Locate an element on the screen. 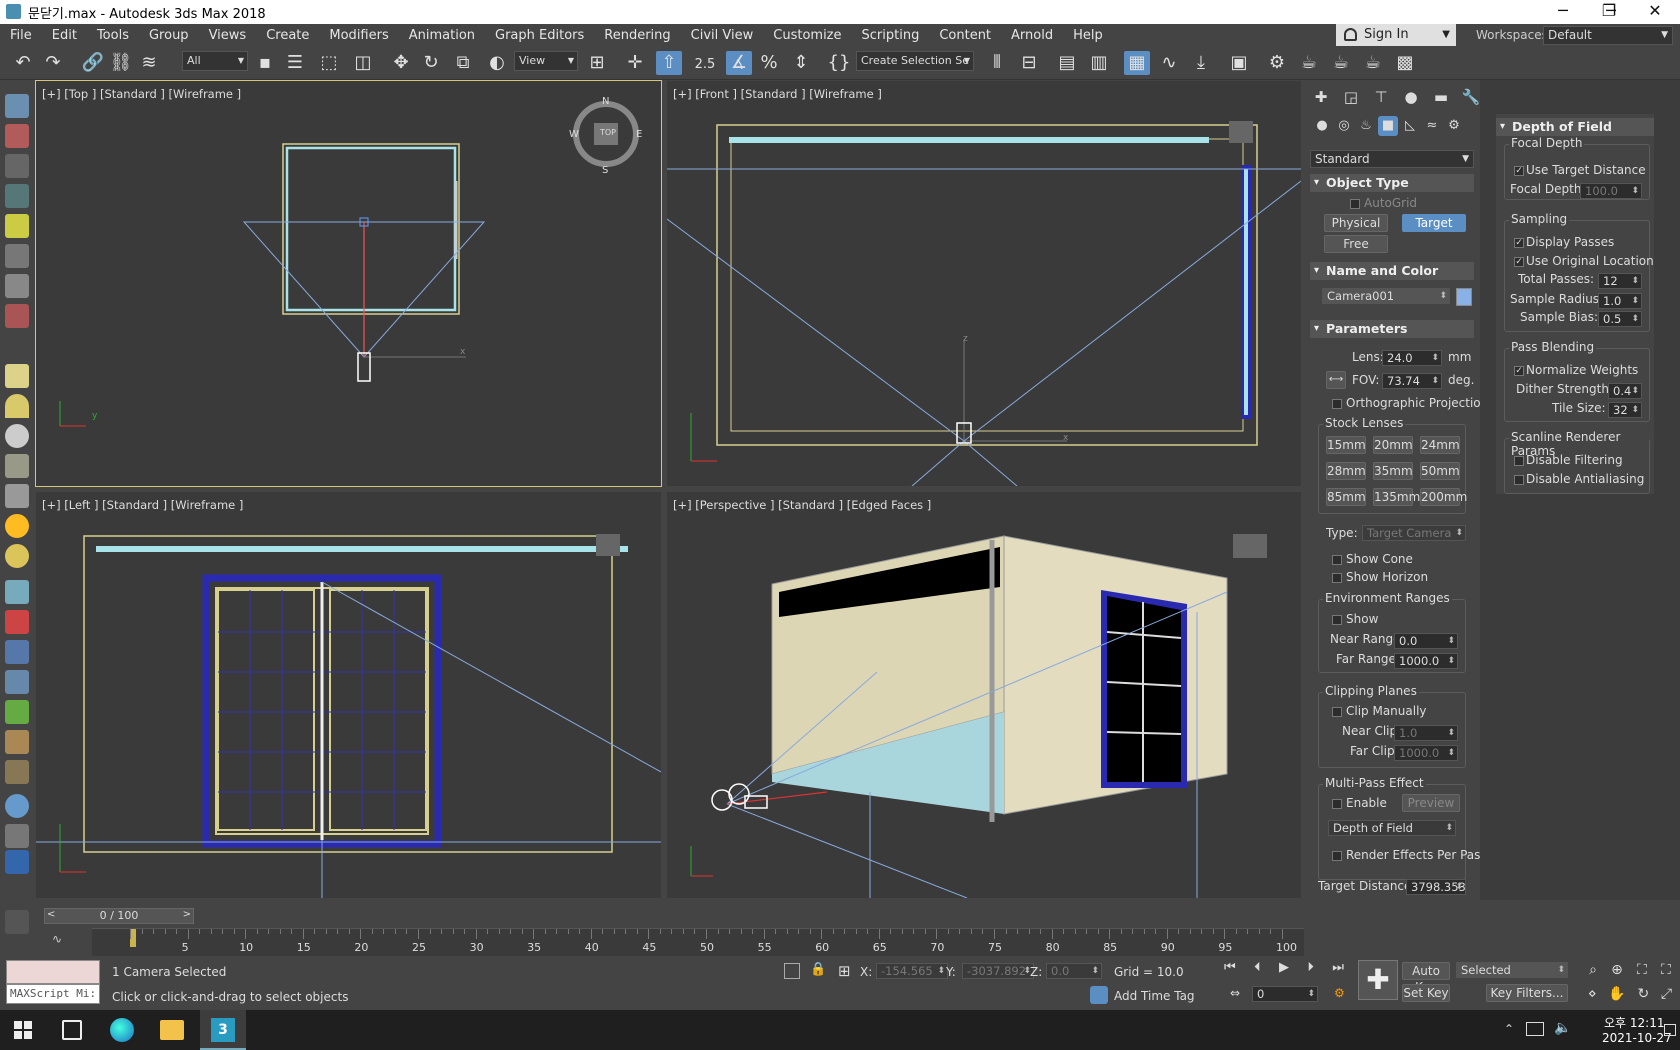  material-icon is located at coordinates (17, 136).